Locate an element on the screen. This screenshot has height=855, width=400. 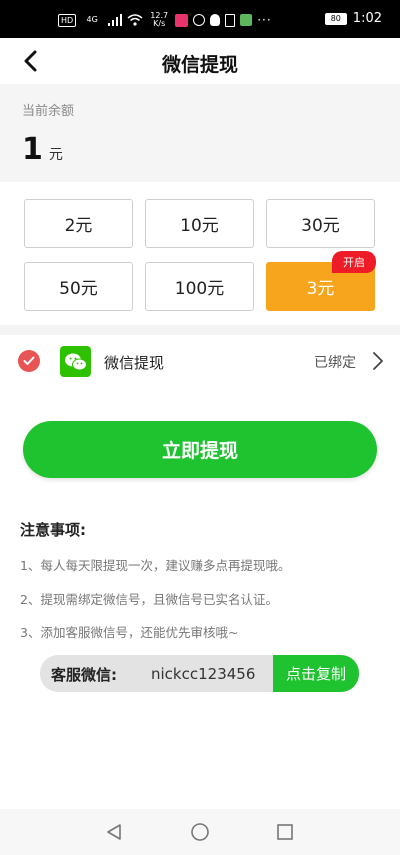
hd-indicator: HD is located at coordinates (67, 20).